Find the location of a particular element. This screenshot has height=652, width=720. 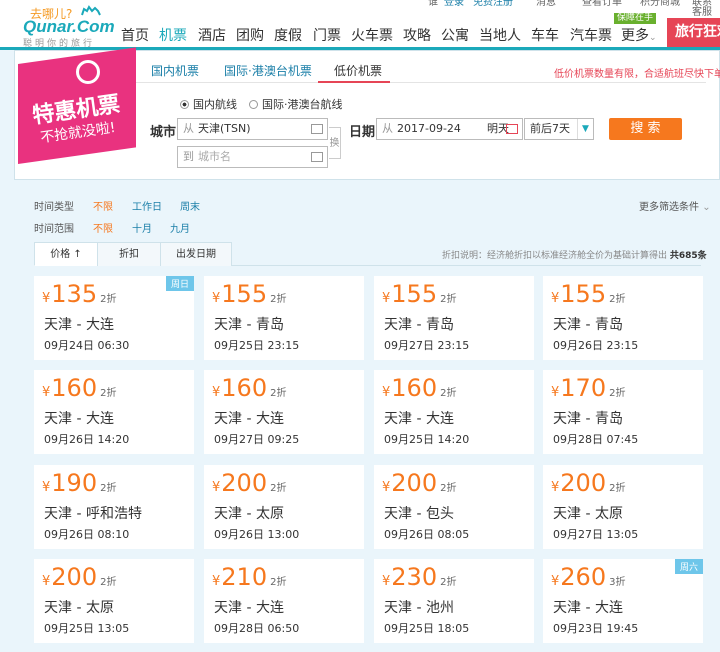

register-link: 免费注册 is located at coordinates (493, 4).